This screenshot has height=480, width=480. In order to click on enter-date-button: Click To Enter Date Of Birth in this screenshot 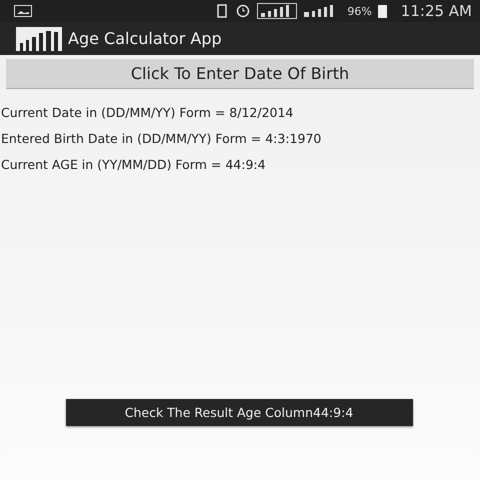, I will do `click(240, 74)`.